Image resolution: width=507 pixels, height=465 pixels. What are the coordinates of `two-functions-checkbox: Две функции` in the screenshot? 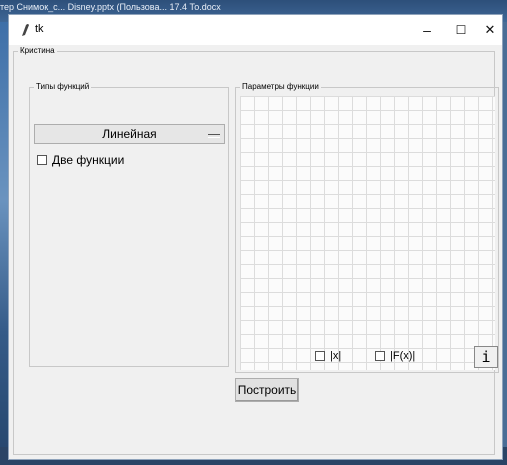 It's located at (80, 159).